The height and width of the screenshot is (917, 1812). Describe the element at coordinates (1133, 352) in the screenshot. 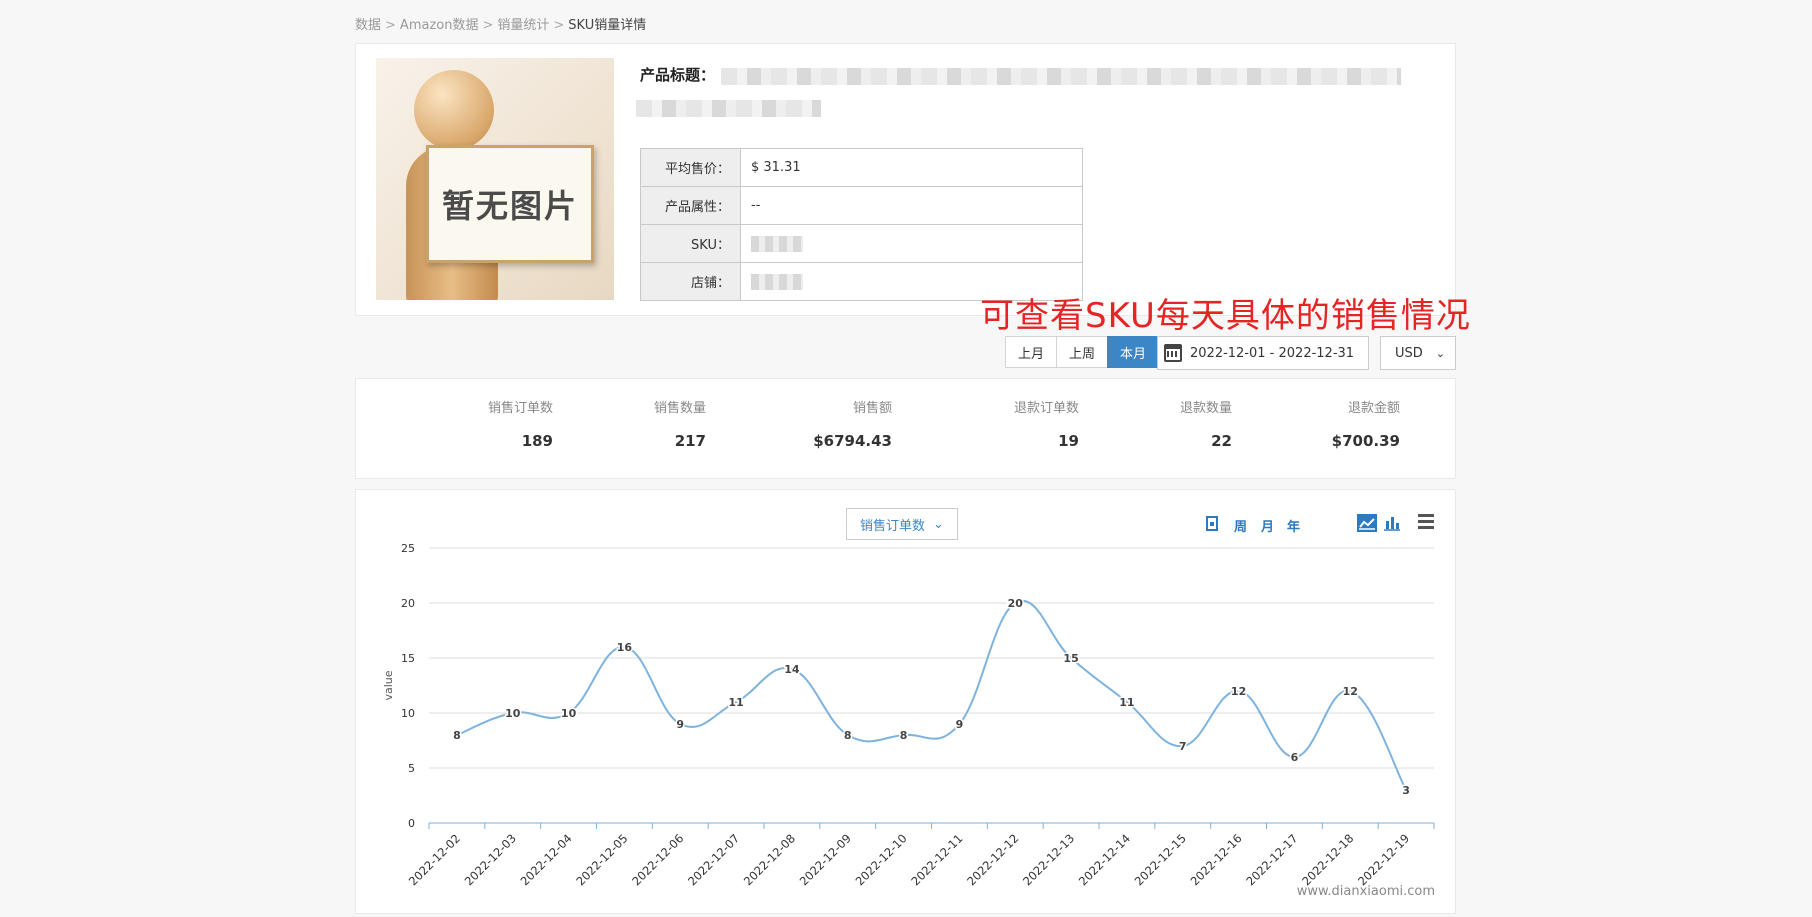

I see `this-month-button: 本月` at that location.